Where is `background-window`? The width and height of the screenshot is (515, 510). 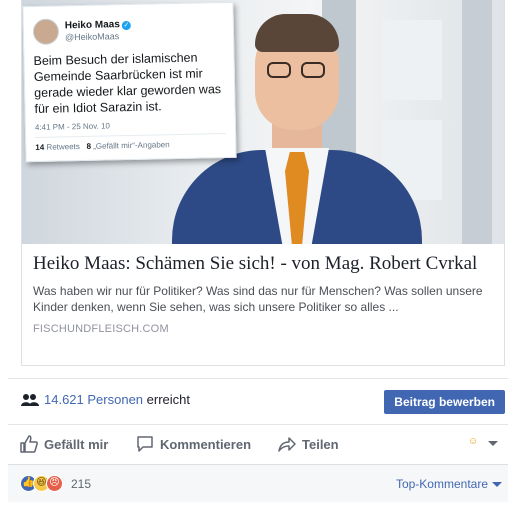
background-window is located at coordinates (412, 60).